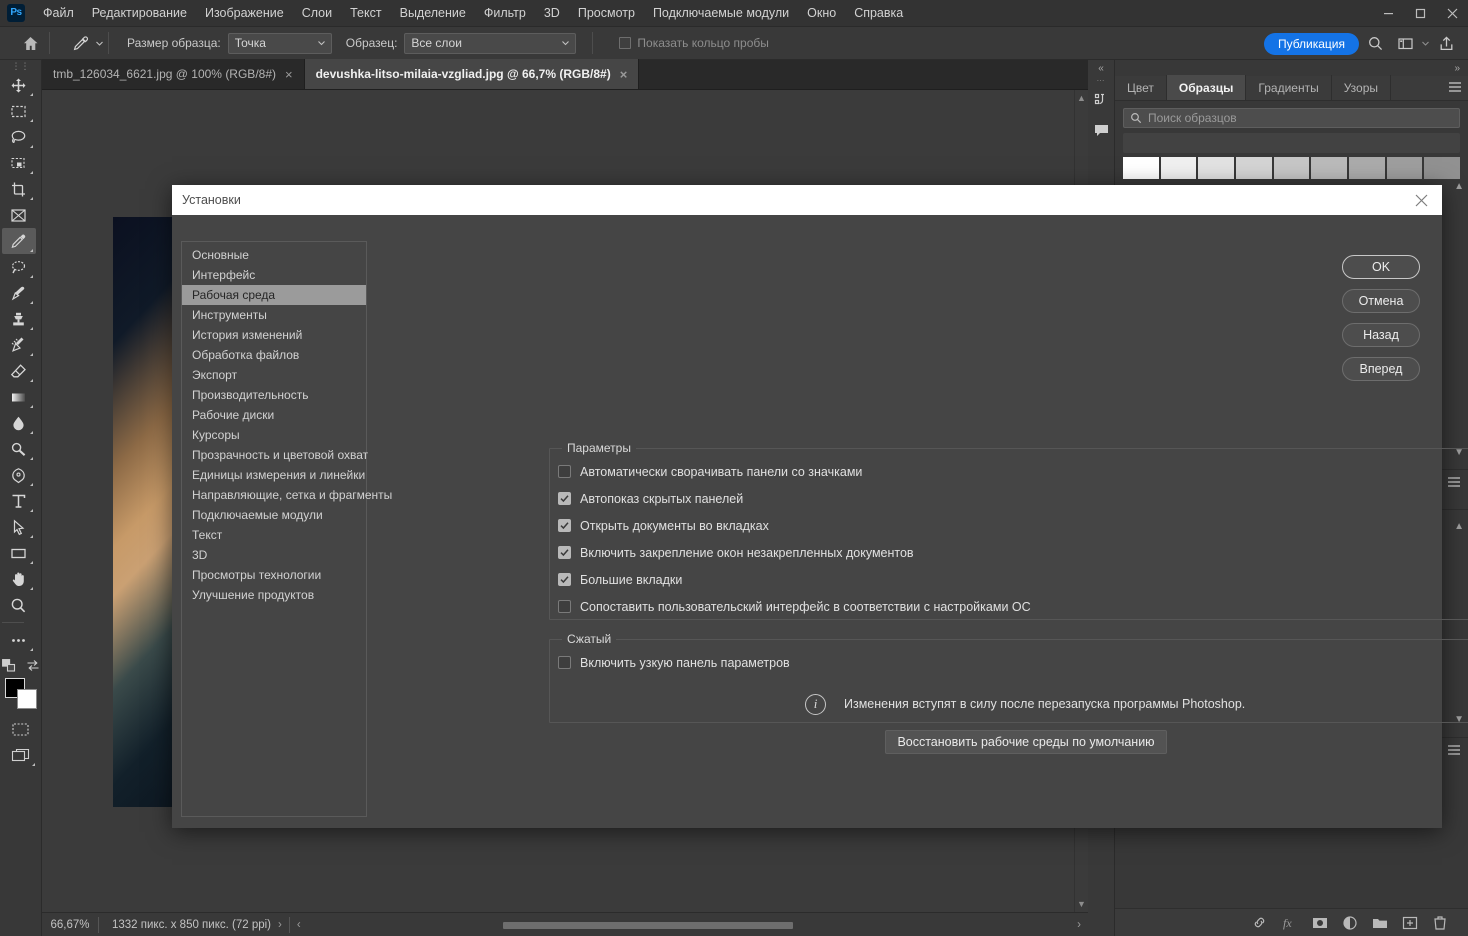 The width and height of the screenshot is (1468, 936). I want to click on close-icon, so click(1421, 200).